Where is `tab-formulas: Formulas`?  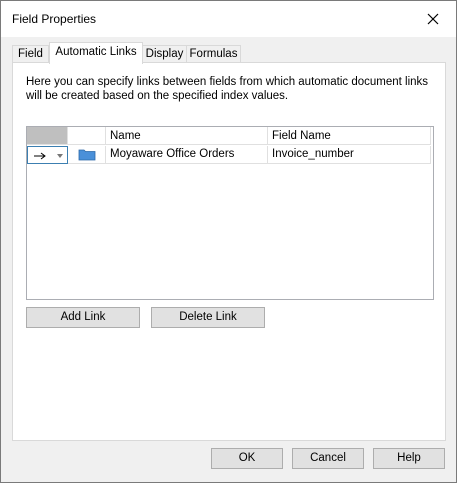
tab-formulas: Formulas is located at coordinates (213, 54).